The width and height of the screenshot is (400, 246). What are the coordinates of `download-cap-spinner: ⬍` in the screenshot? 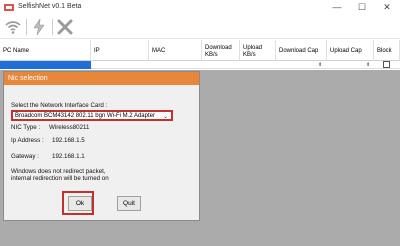 It's located at (320, 65).